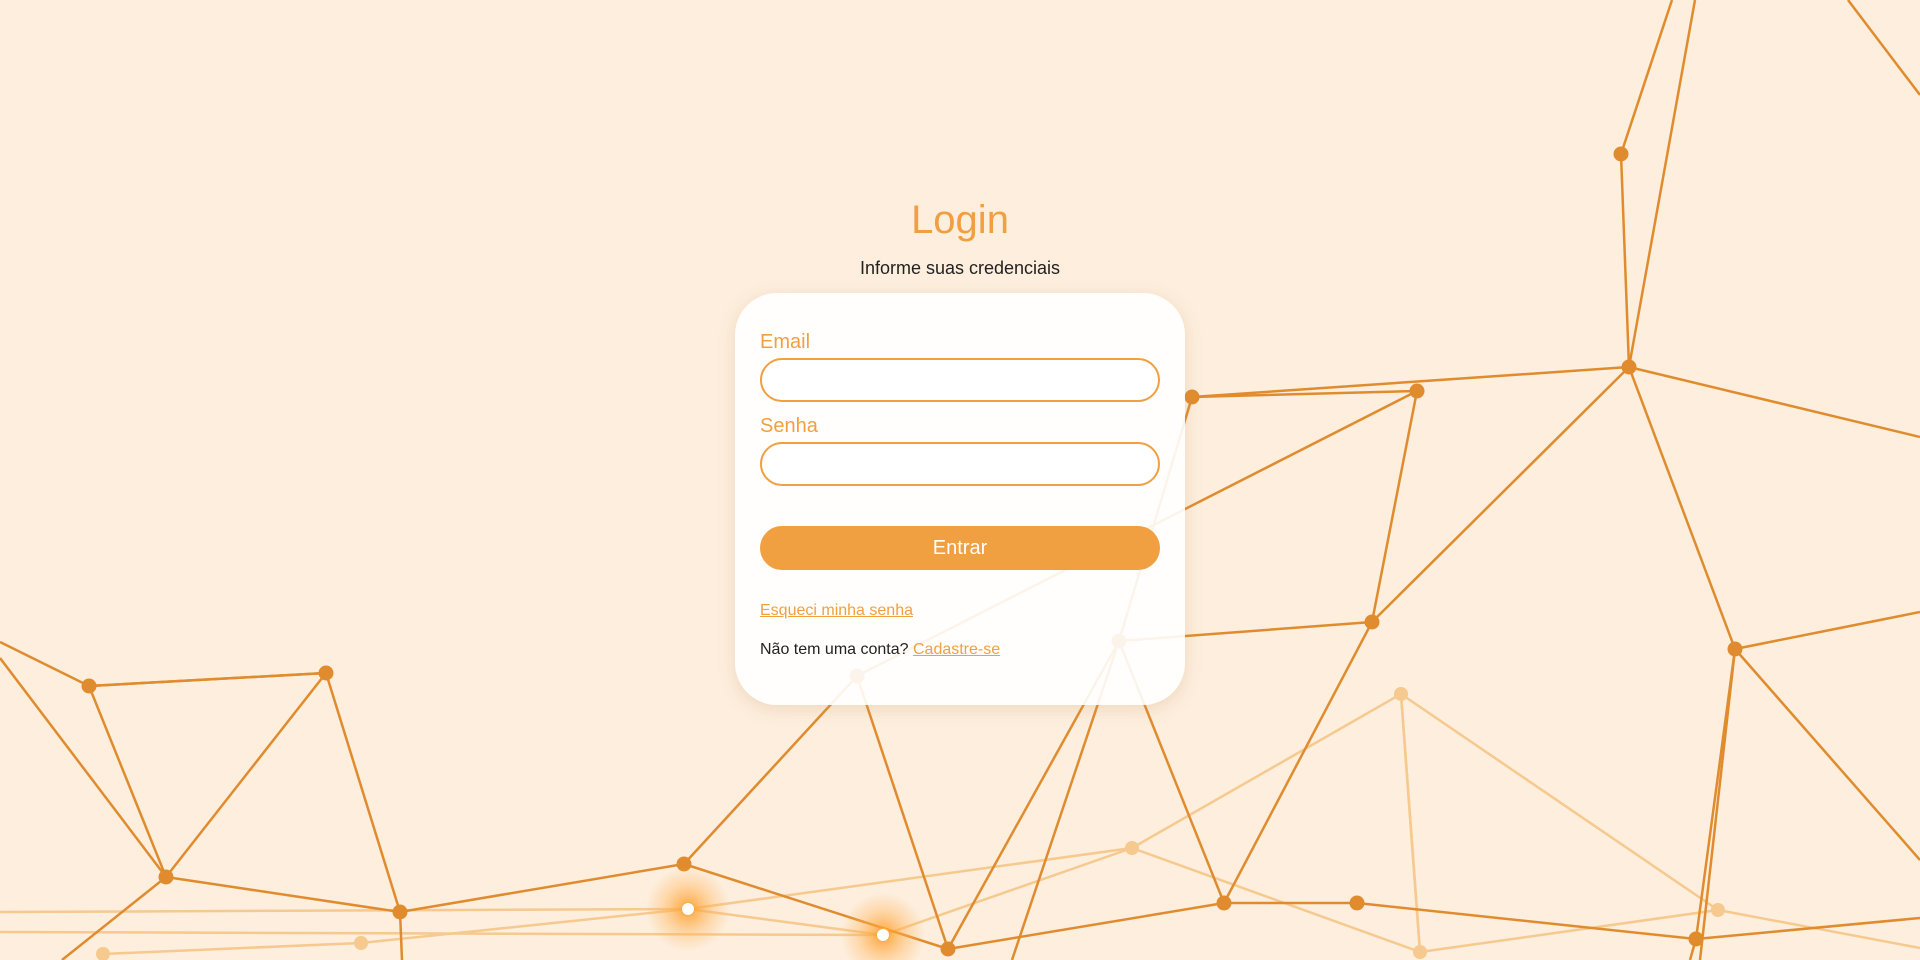  Describe the element at coordinates (785, 342) in the screenshot. I see `email-label: Email` at that location.